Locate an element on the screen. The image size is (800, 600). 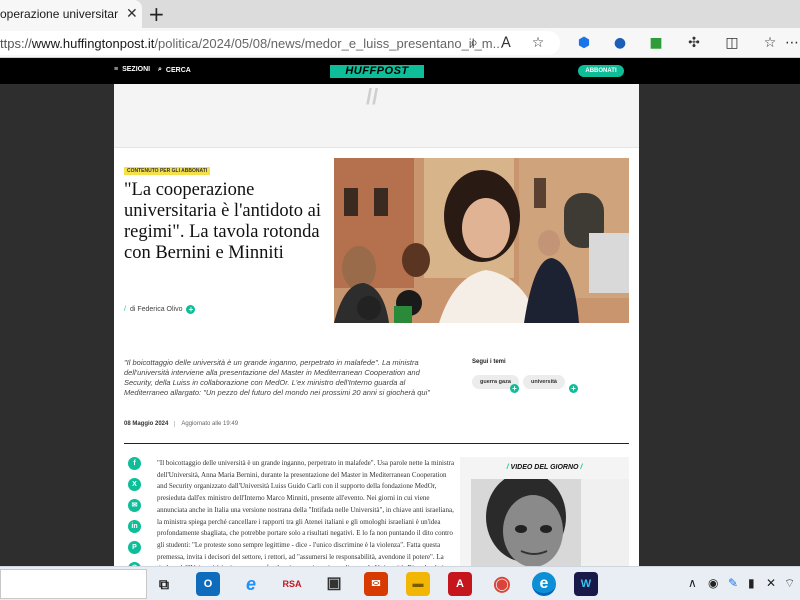
byline: / di Federica Olivo + is located at coordinates (160, 309).